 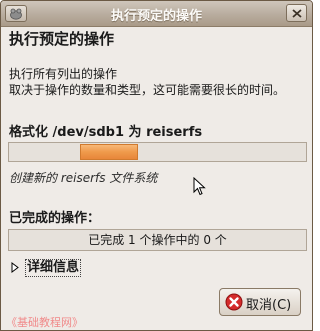 What do you see at coordinates (55, 218) in the screenshot?
I see `completed-operations-label: 已完成的操作：` at bounding box center [55, 218].